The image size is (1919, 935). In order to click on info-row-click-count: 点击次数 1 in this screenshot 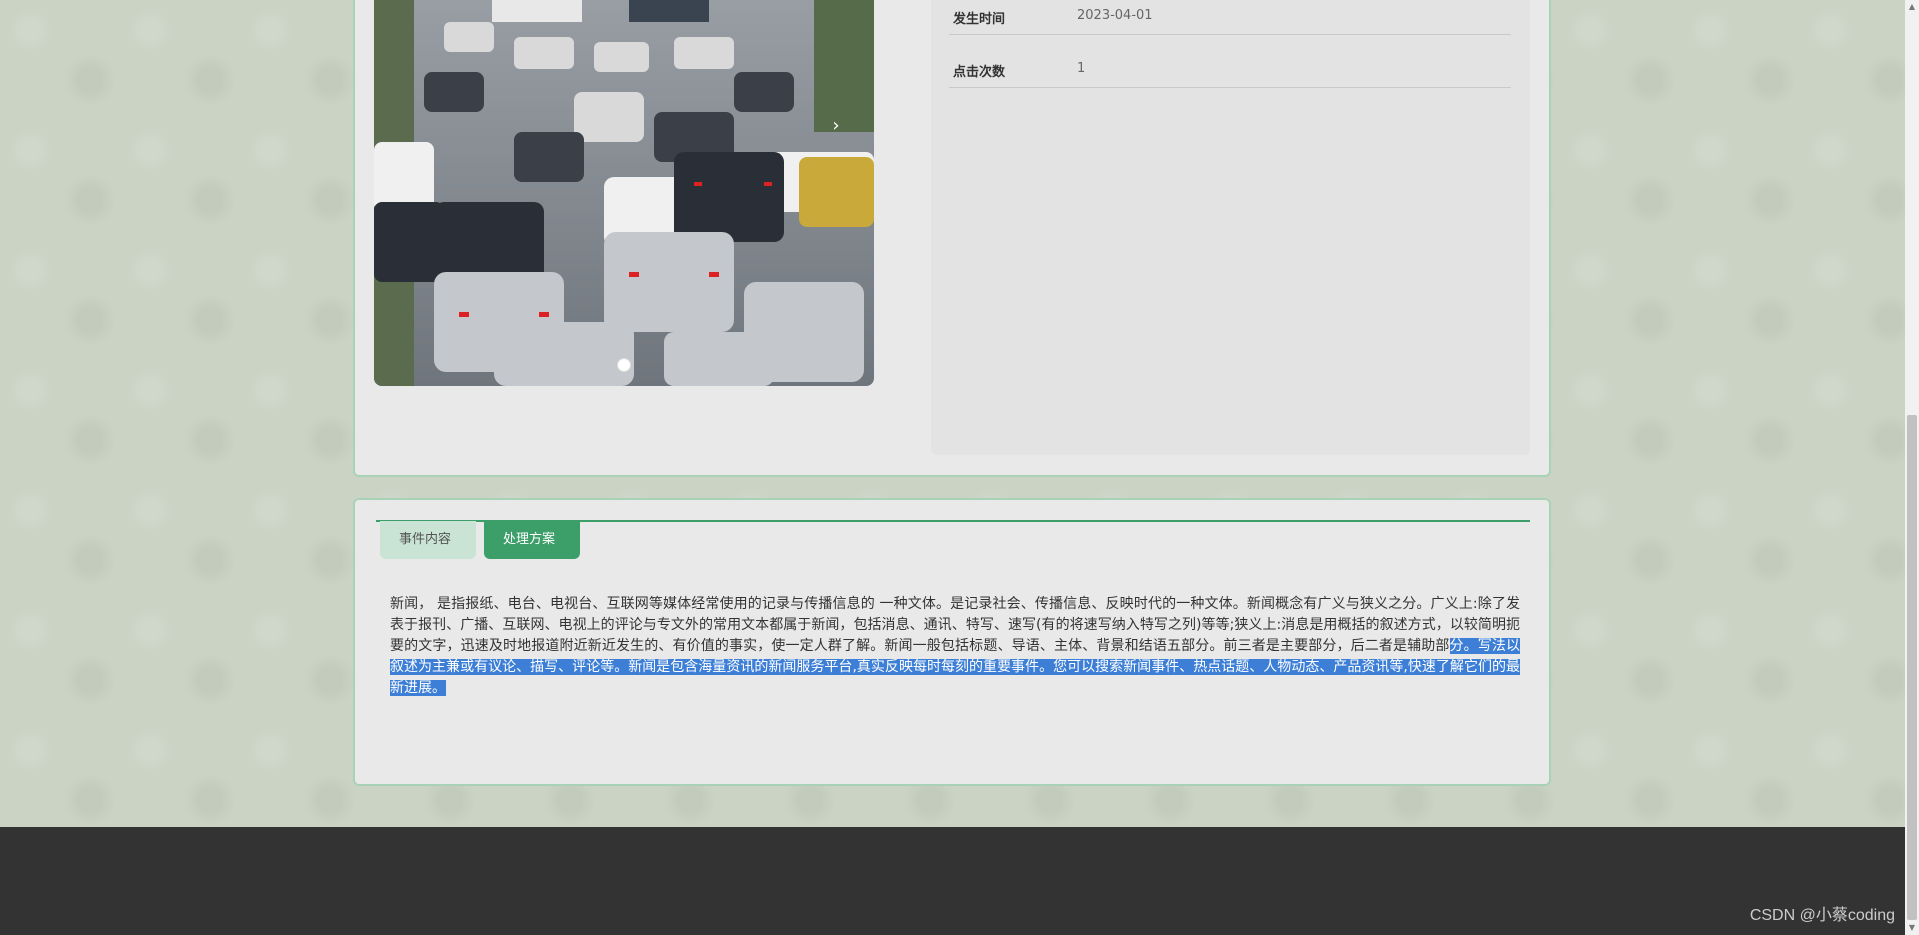, I will do `click(1230, 61)`.